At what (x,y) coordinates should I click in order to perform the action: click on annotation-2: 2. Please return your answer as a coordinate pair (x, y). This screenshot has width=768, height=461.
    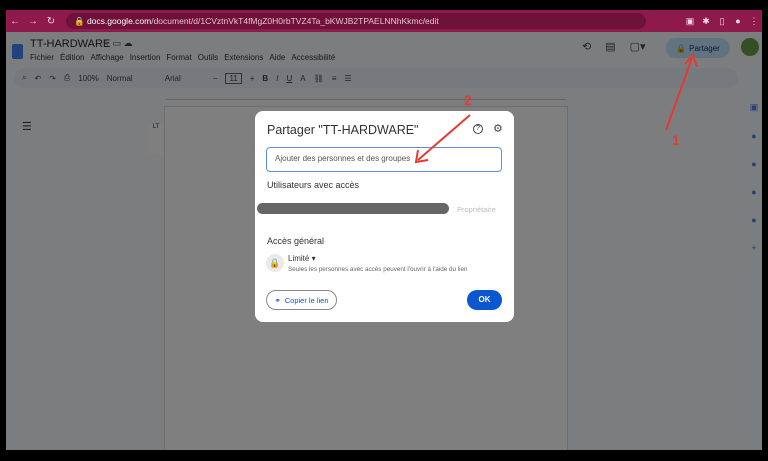
    Looking at the image, I should click on (468, 100).